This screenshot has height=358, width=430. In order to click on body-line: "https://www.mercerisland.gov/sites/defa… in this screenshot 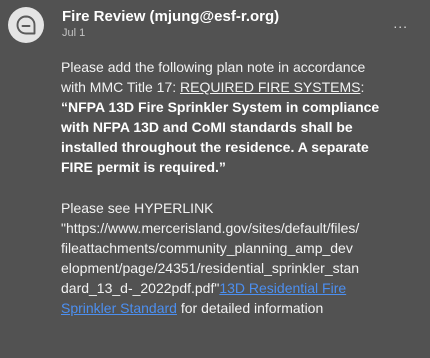, I will do `click(210, 228)`.